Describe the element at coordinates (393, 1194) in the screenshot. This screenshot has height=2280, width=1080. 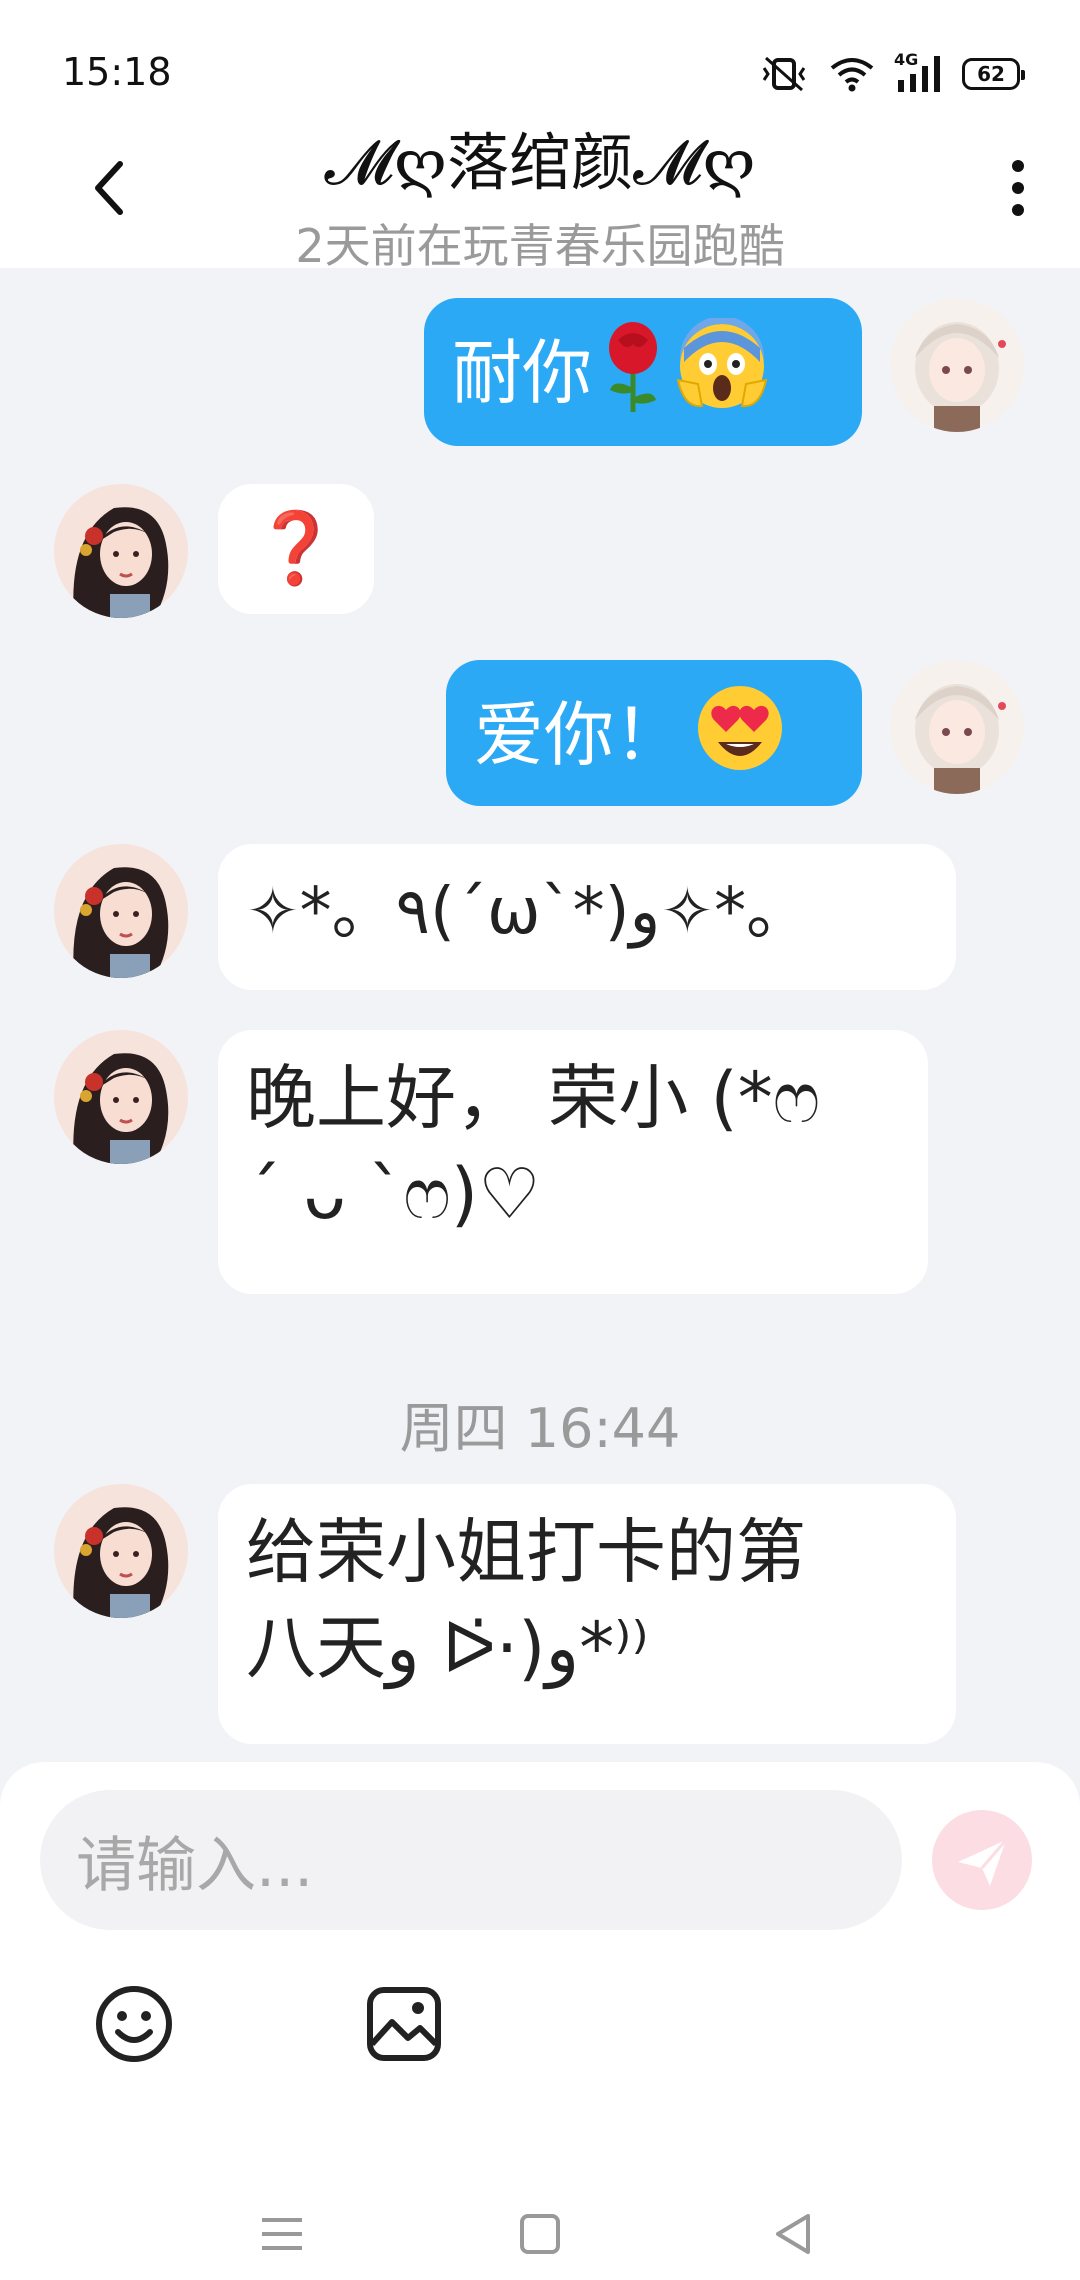
I see `message-text-line: ´ ᴗ `ෆ)♡` at that location.